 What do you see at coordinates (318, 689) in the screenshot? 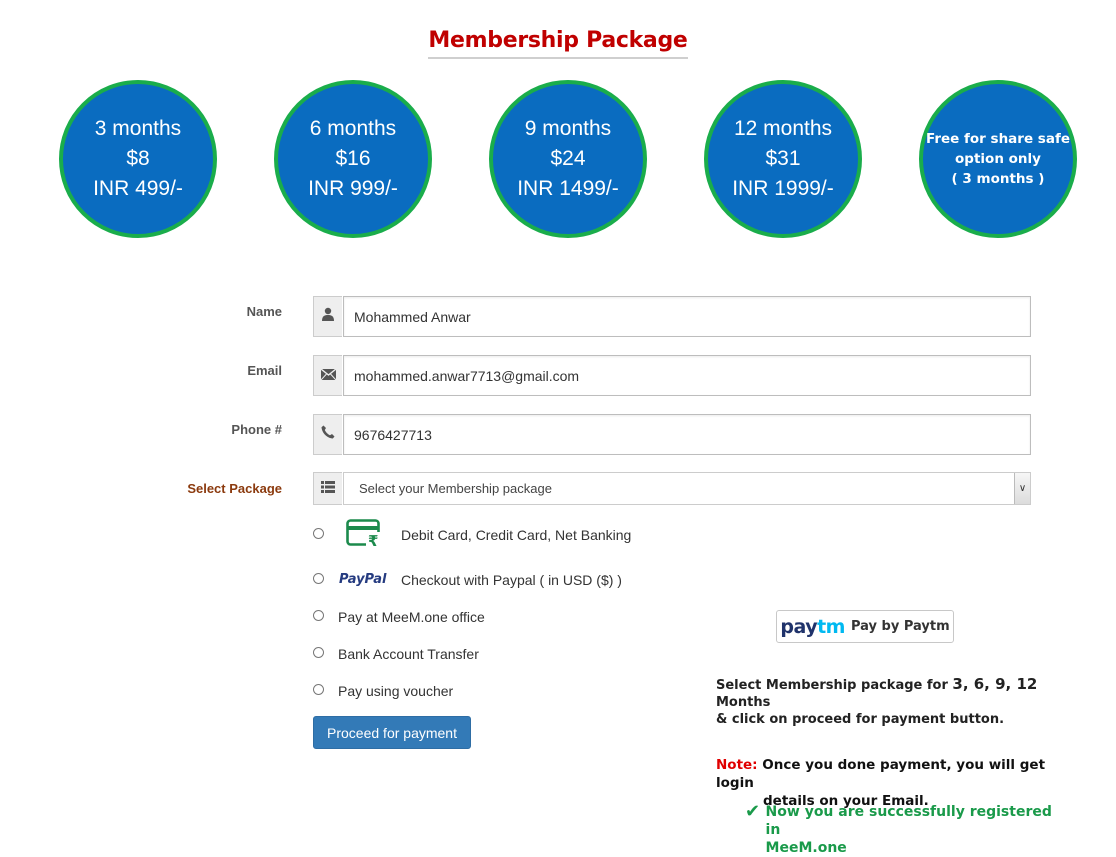
I see `radio-voucher` at bounding box center [318, 689].